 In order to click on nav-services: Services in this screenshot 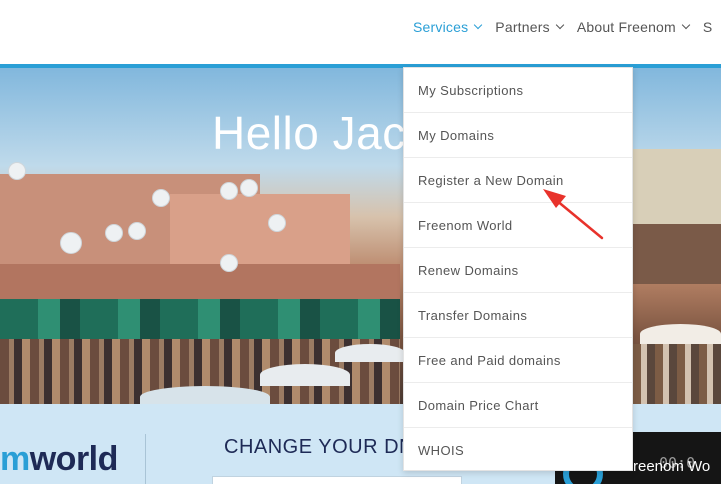, I will do `click(448, 27)`.